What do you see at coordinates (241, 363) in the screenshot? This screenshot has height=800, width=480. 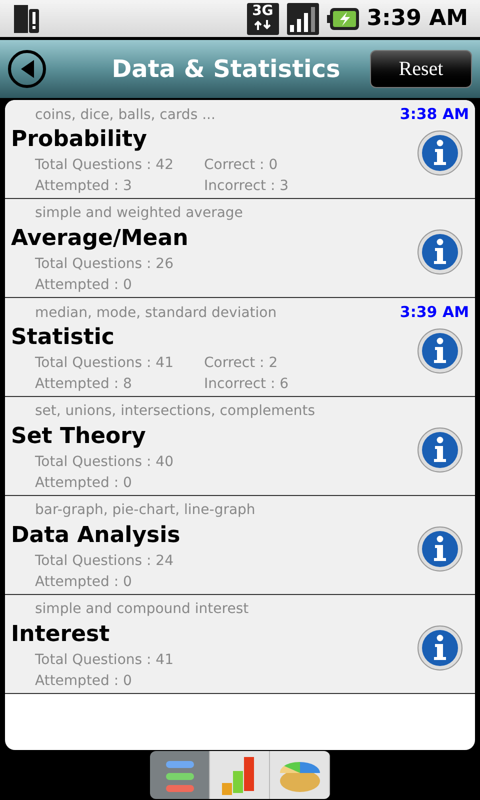 I see `stat-text: Correct : 2` at bounding box center [241, 363].